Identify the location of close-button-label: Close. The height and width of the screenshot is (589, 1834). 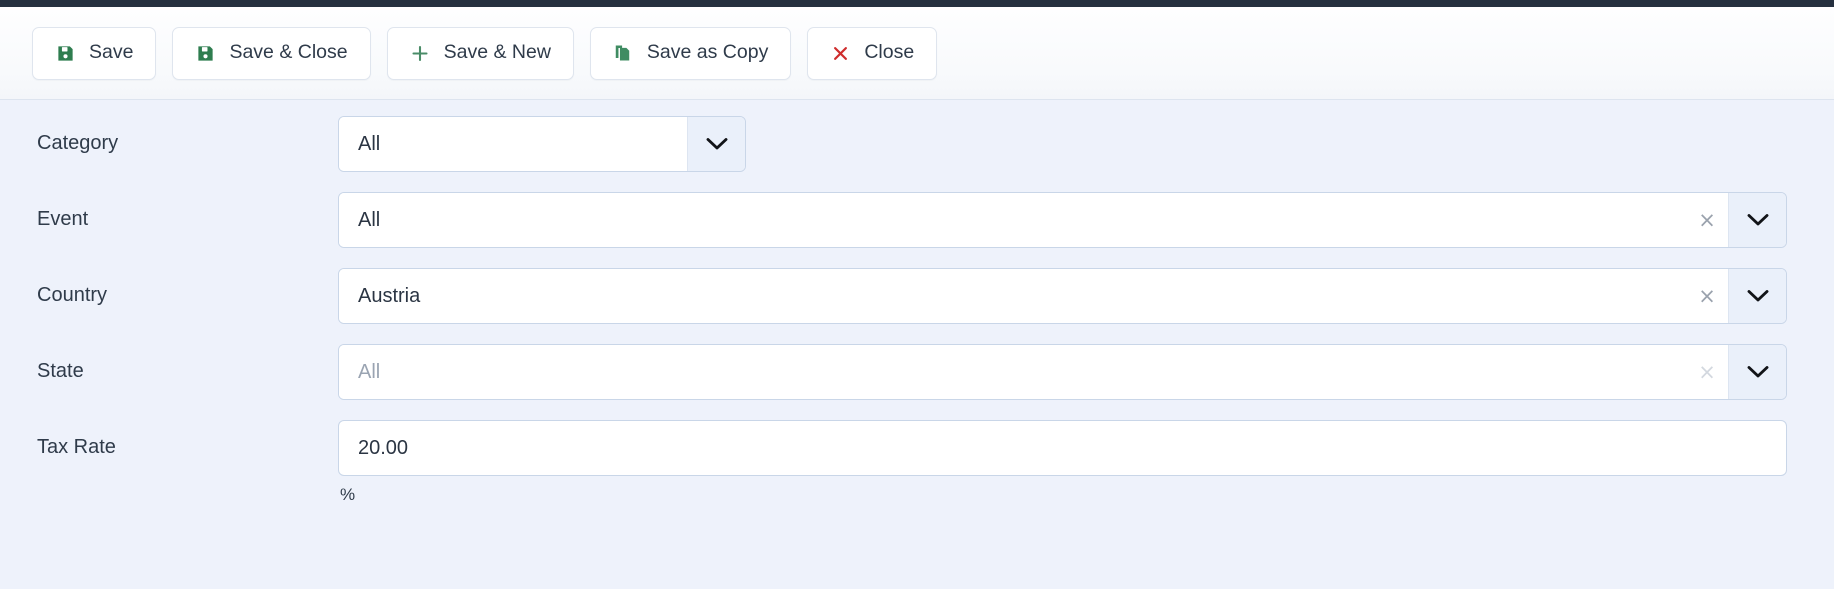
(889, 52).